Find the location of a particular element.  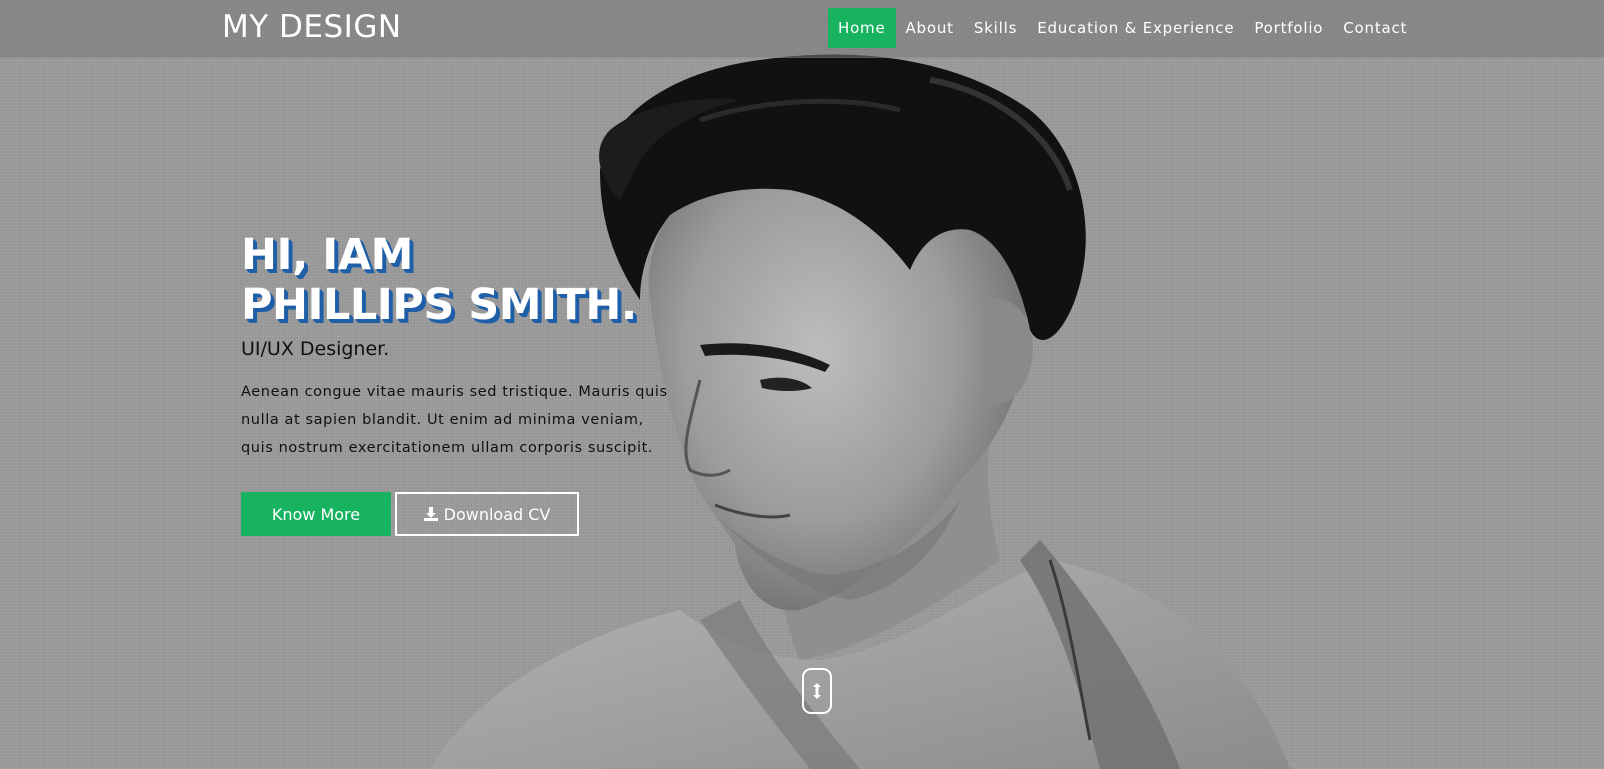

hero-title-line-1: HI, IAM is located at coordinates (327, 255).